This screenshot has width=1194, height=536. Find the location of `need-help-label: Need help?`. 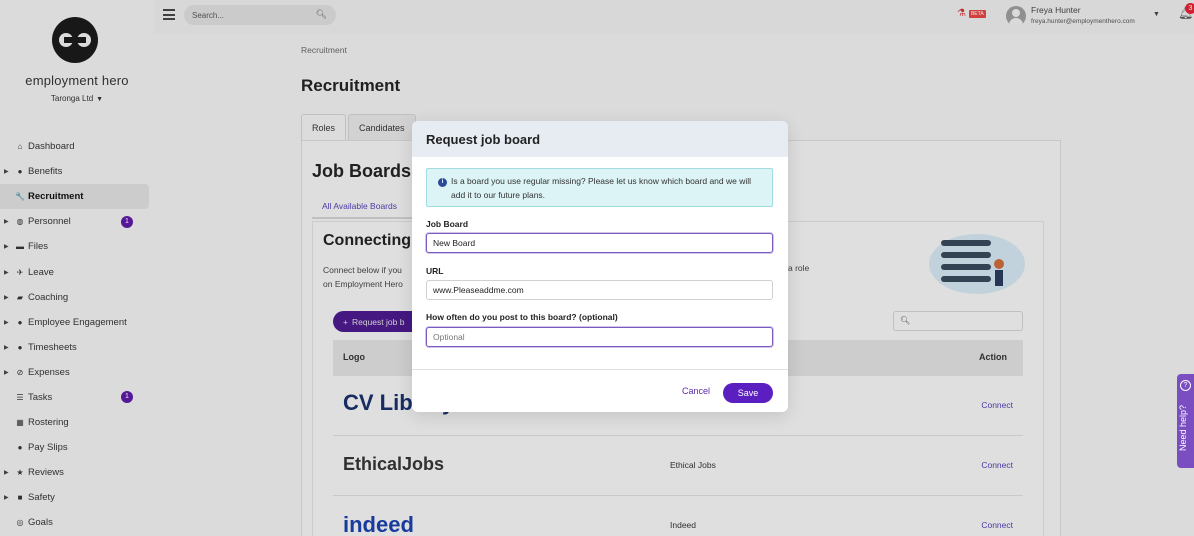

need-help-label: Need help? is located at coordinates (1183, 428).